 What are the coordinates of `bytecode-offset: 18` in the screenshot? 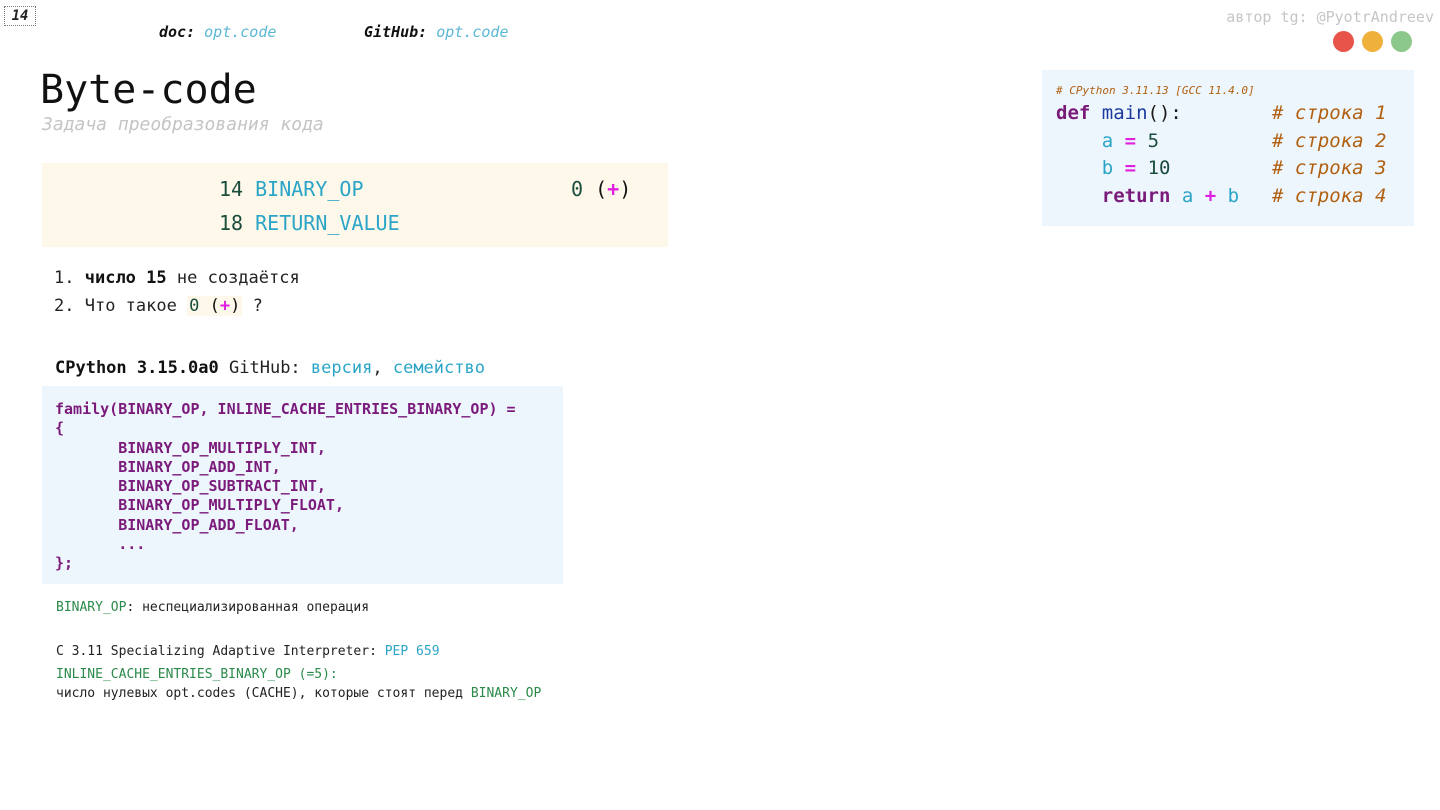 It's located at (231, 223).